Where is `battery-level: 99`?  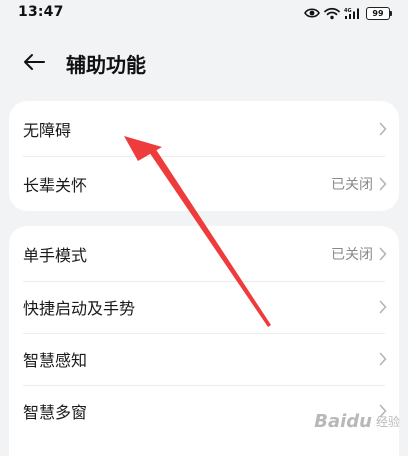 battery-level: 99 is located at coordinates (378, 13).